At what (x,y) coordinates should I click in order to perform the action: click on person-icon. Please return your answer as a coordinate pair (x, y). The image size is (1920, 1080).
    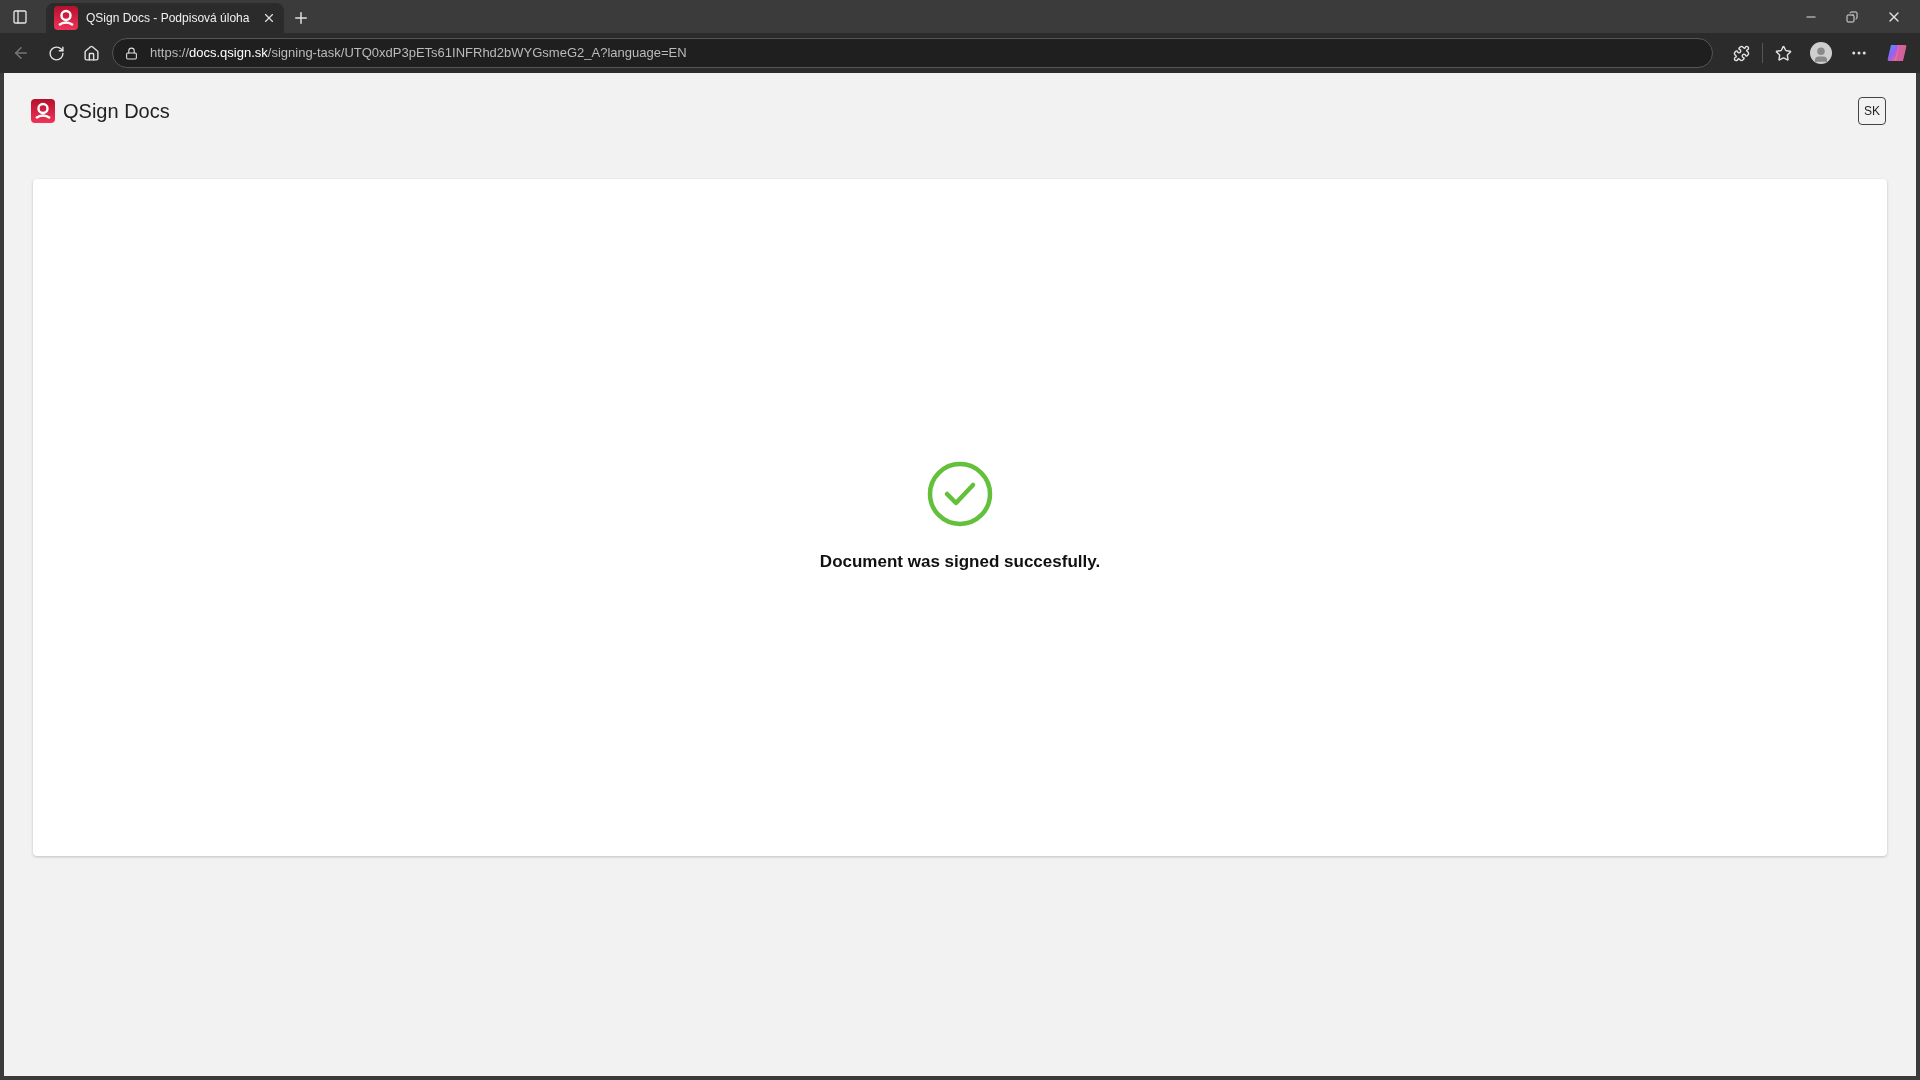
    Looking at the image, I should click on (1821, 55).